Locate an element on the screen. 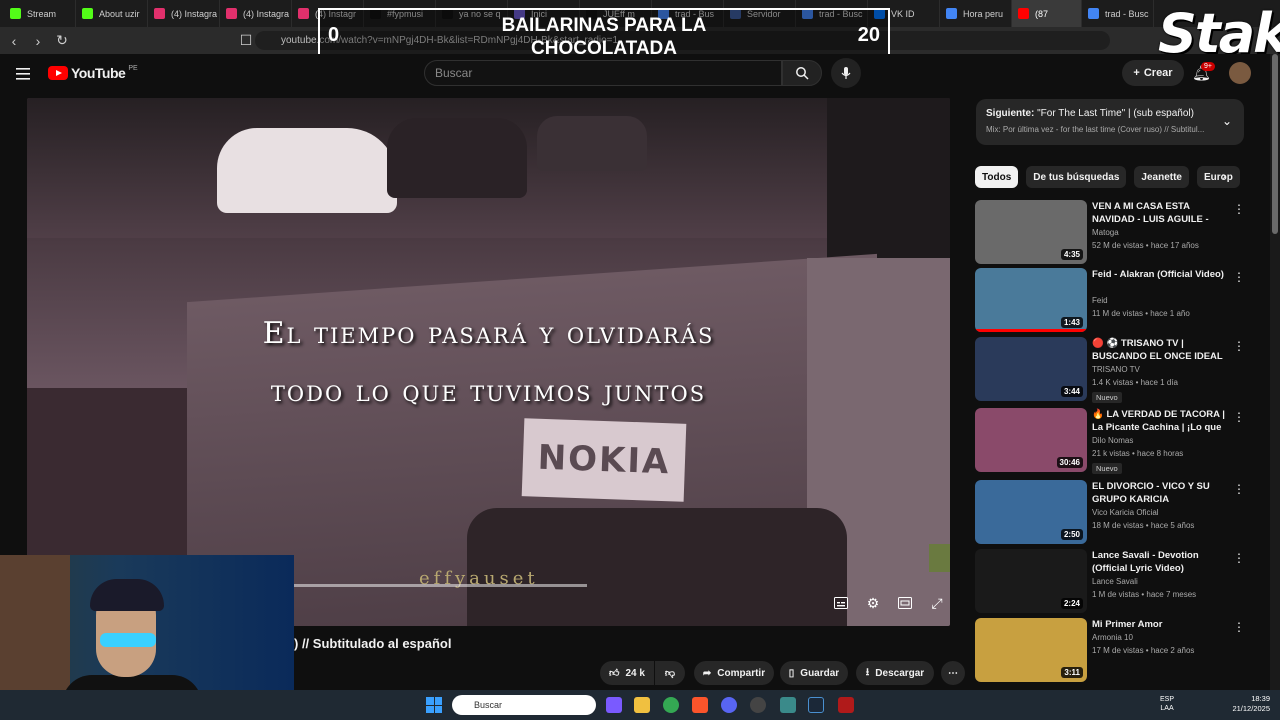  video-progress-bar is located at coordinates (439, 585).